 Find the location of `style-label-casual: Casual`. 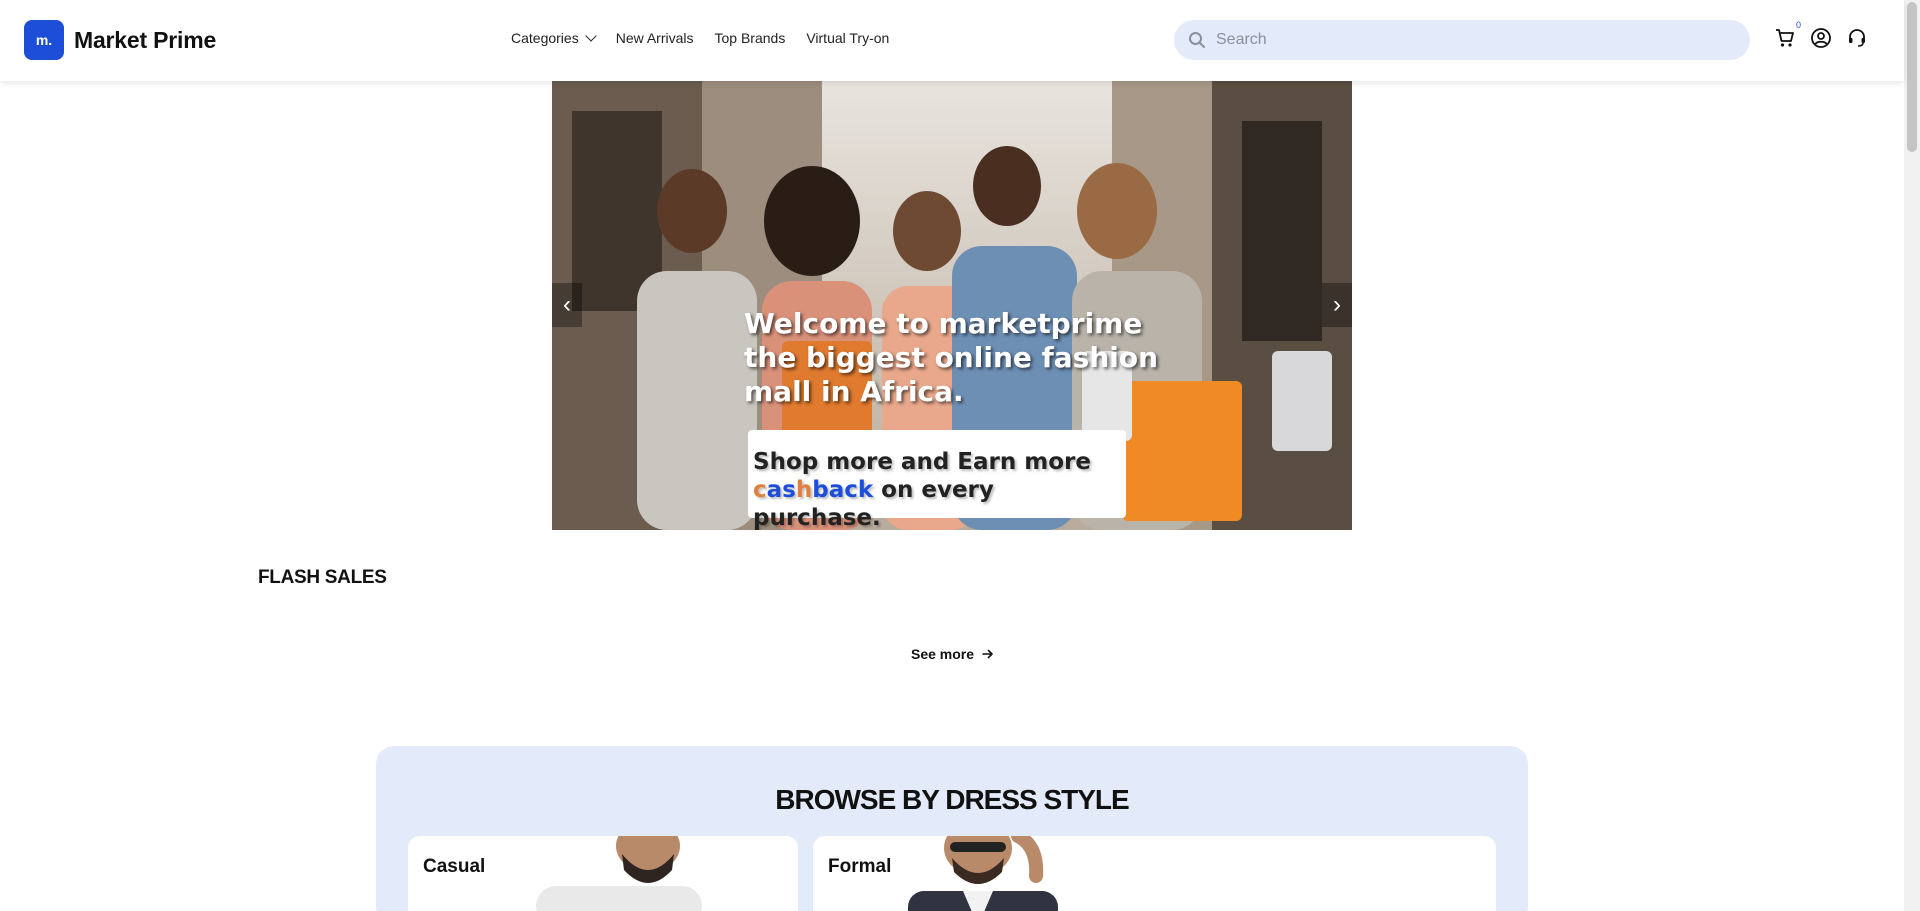

style-label-casual: Casual is located at coordinates (454, 866).